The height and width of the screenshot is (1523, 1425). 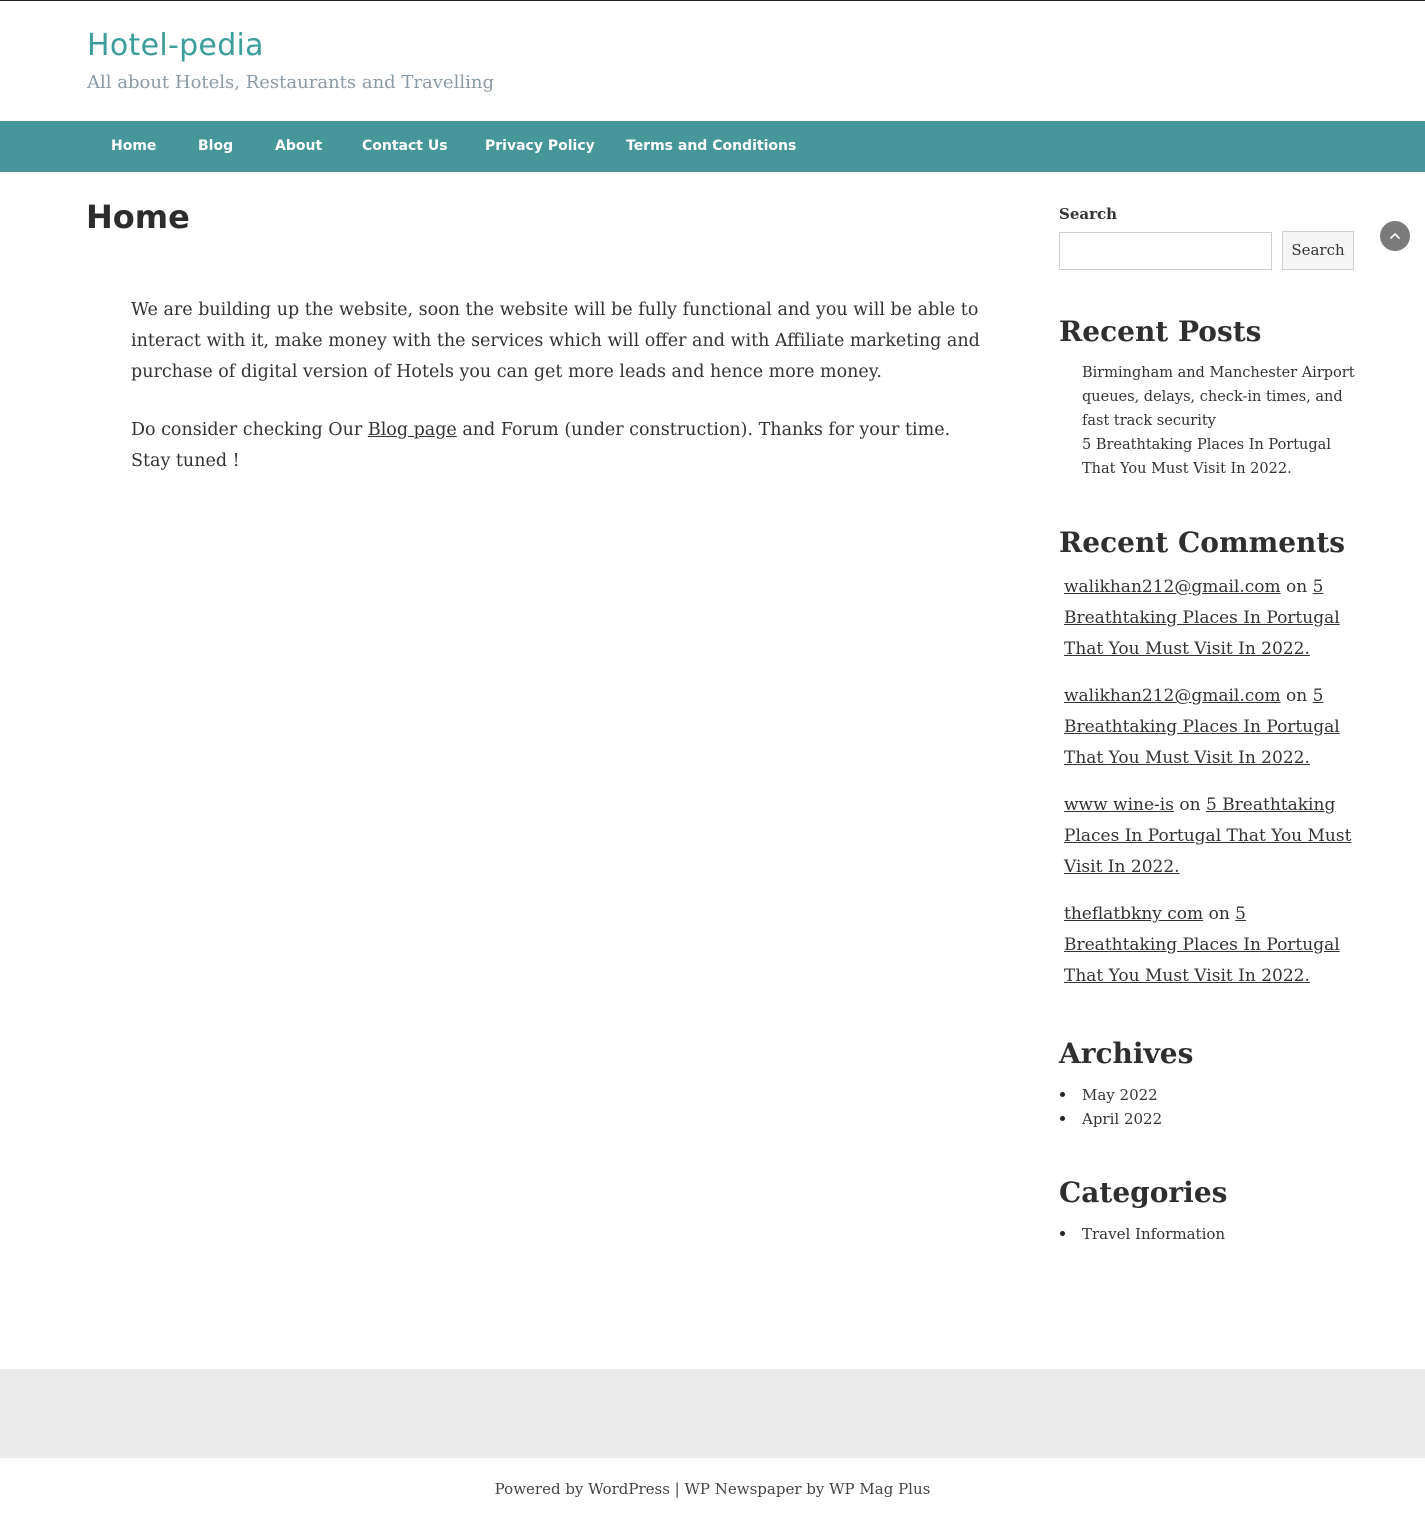 I want to click on search-input, so click(x=1165, y=251).